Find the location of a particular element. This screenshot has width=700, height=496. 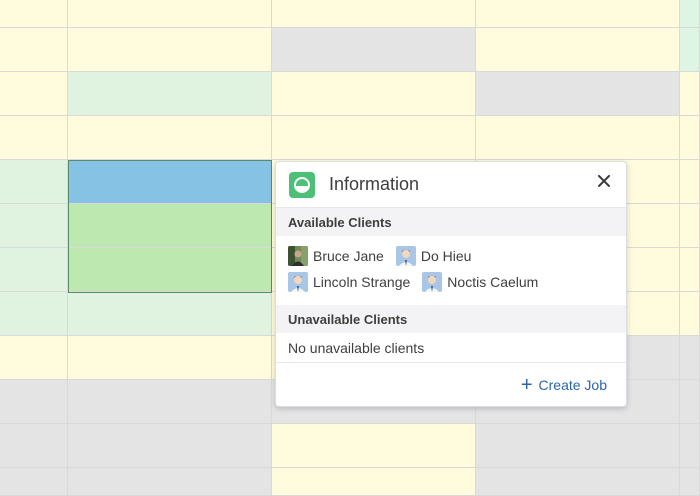

create-job-label: Create Job is located at coordinates (572, 385).